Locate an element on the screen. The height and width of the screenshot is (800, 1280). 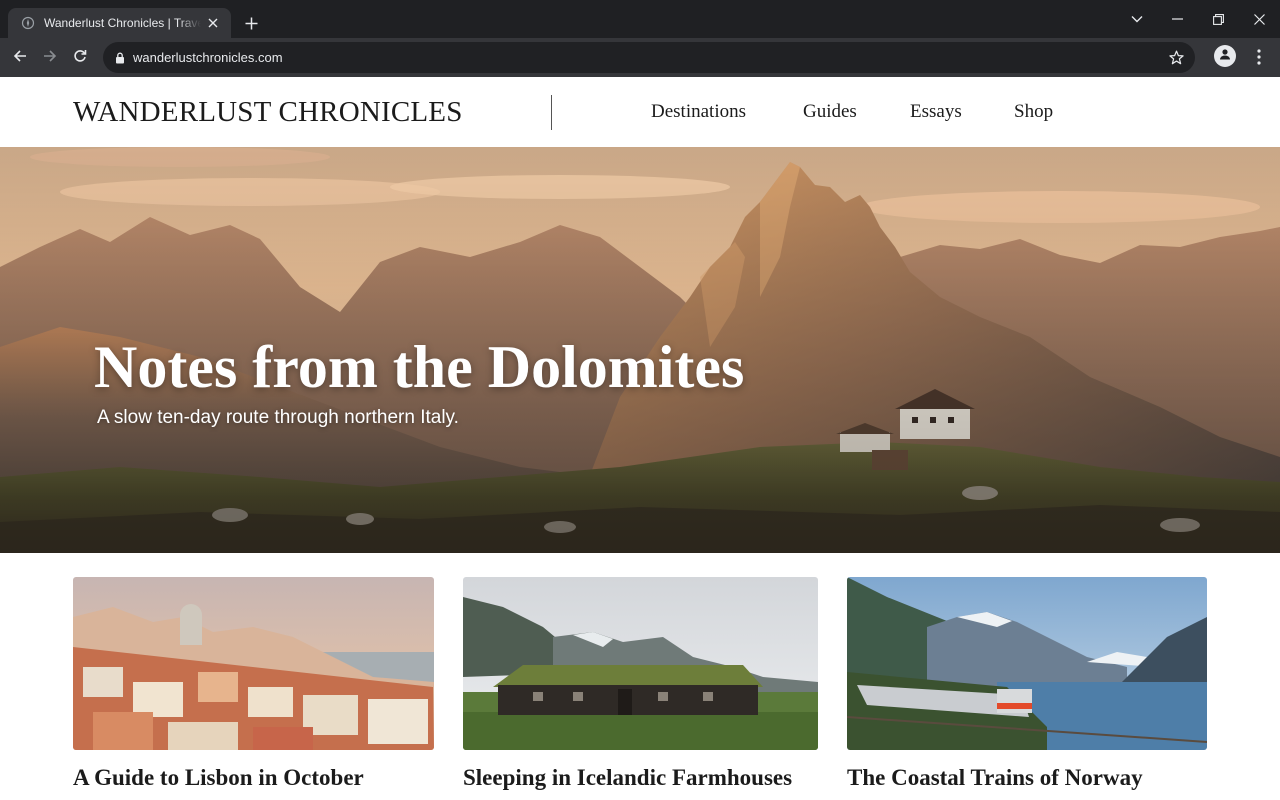
minimize-icon is located at coordinates (1177, 19).